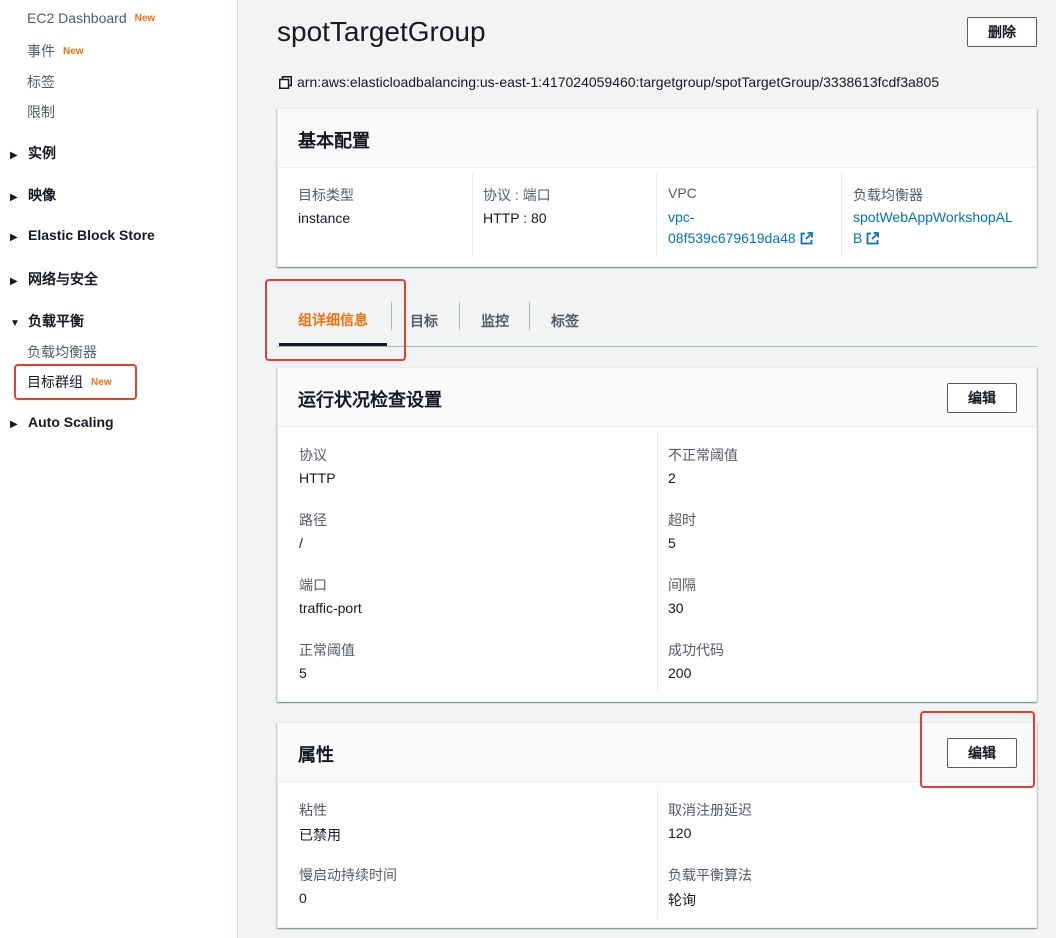 This screenshot has width=1056, height=938. What do you see at coordinates (858, 238) in the screenshot?
I see `load-balancer-link-line2: B` at bounding box center [858, 238].